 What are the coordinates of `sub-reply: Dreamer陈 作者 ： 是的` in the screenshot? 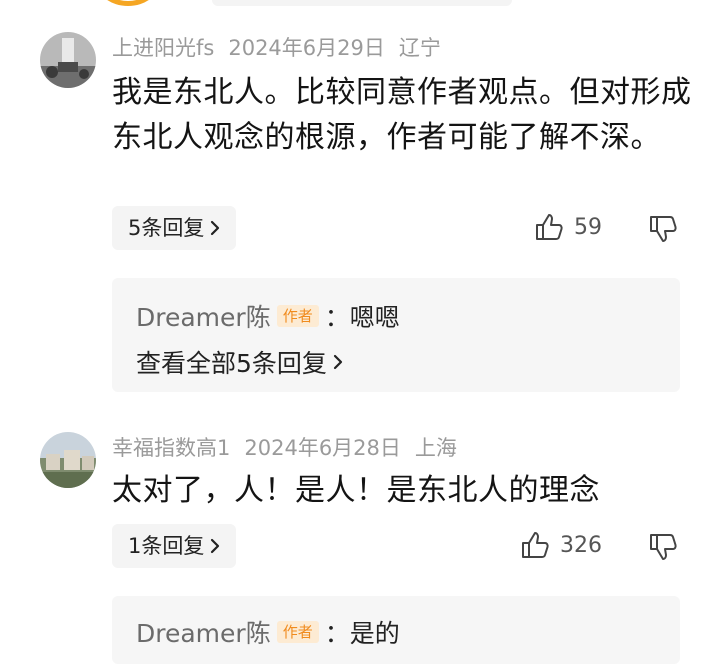 It's located at (268, 632).